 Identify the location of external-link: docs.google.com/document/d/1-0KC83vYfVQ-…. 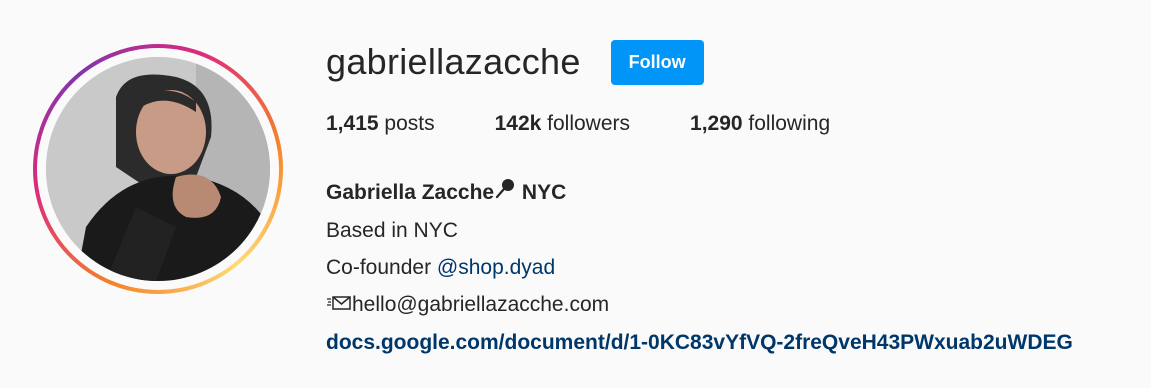
(699, 342).